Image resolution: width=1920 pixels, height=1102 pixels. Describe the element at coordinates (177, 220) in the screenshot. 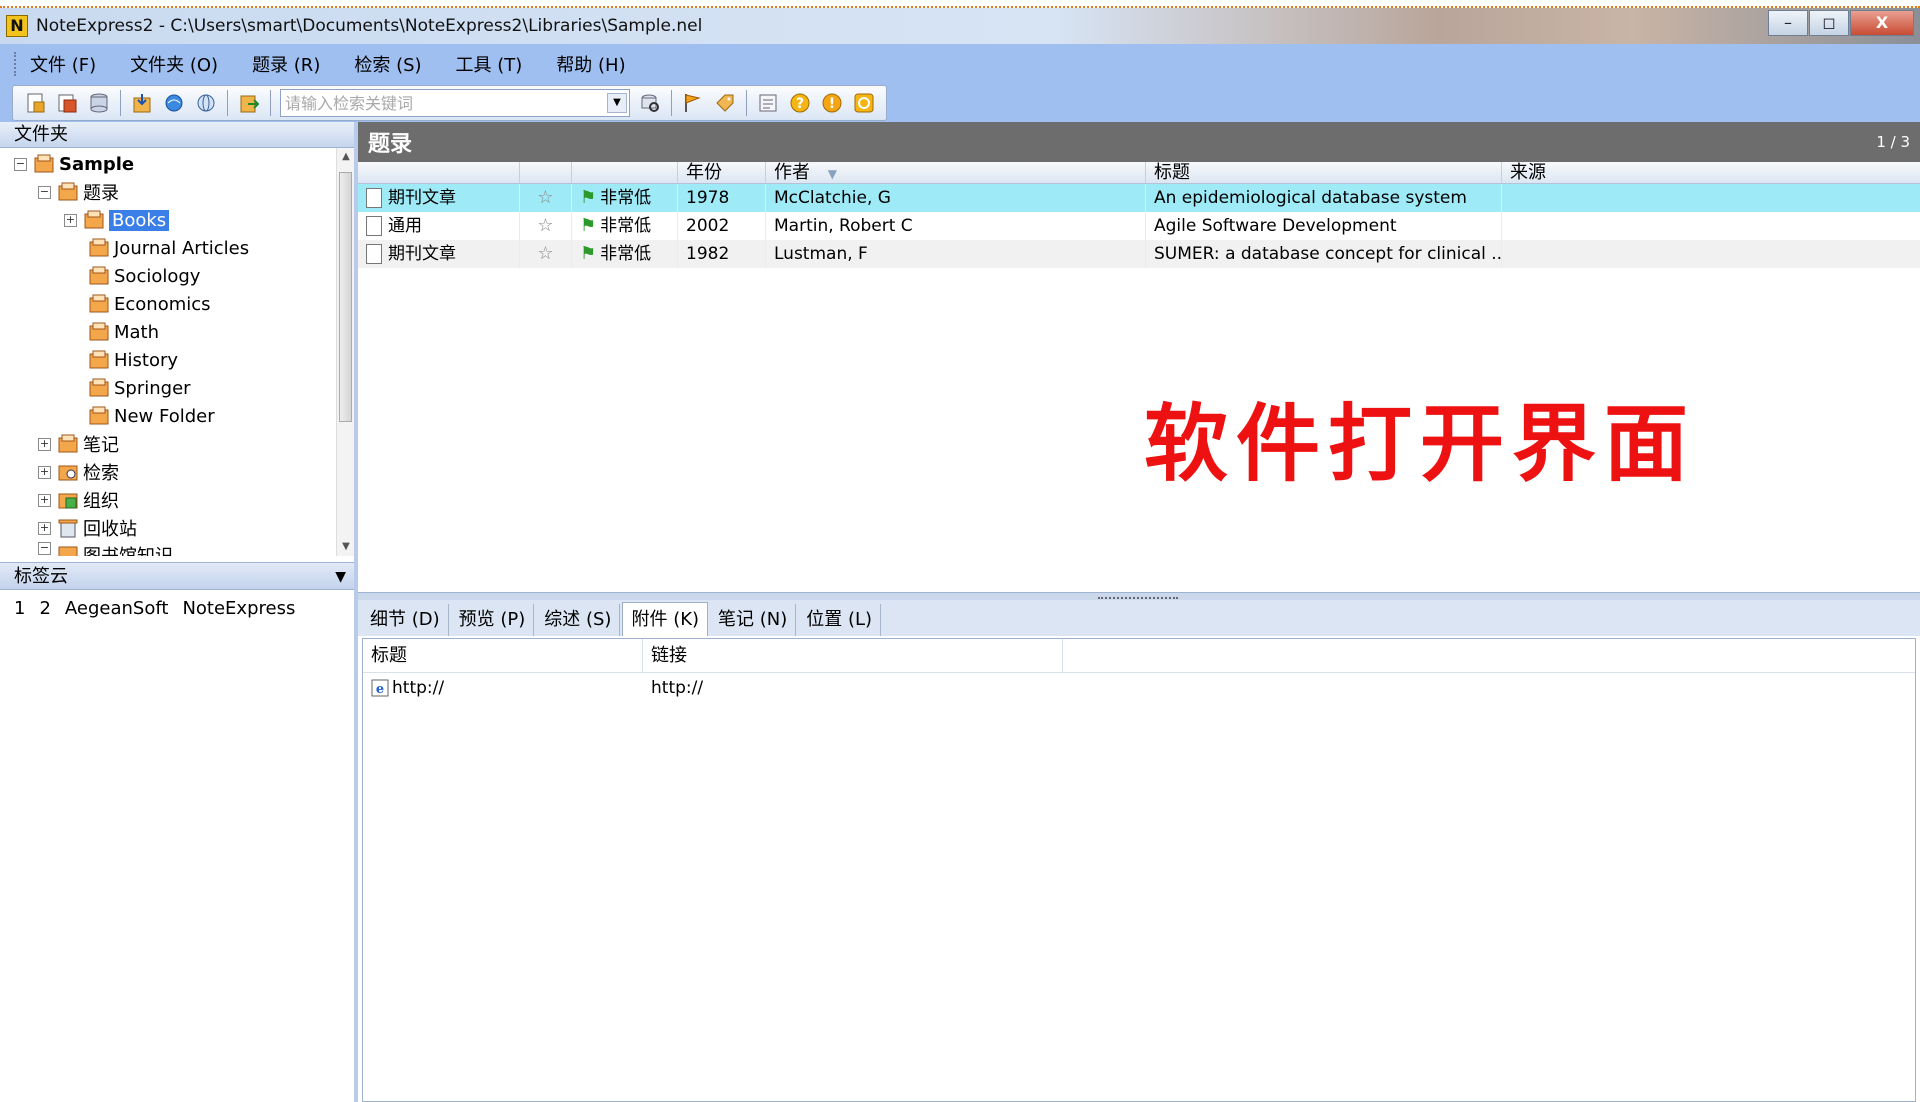

I see `tree-node-books: + Books` at that location.